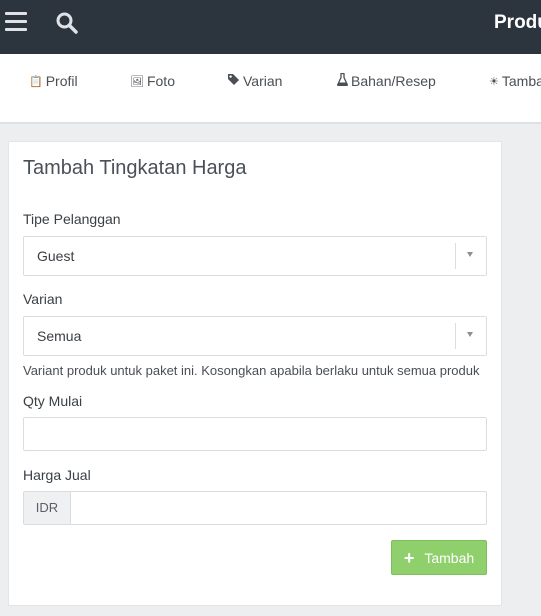 Image resolution: width=541 pixels, height=616 pixels. Describe the element at coordinates (53, 401) in the screenshot. I see `qty-start-label: Qty Mulai` at that location.